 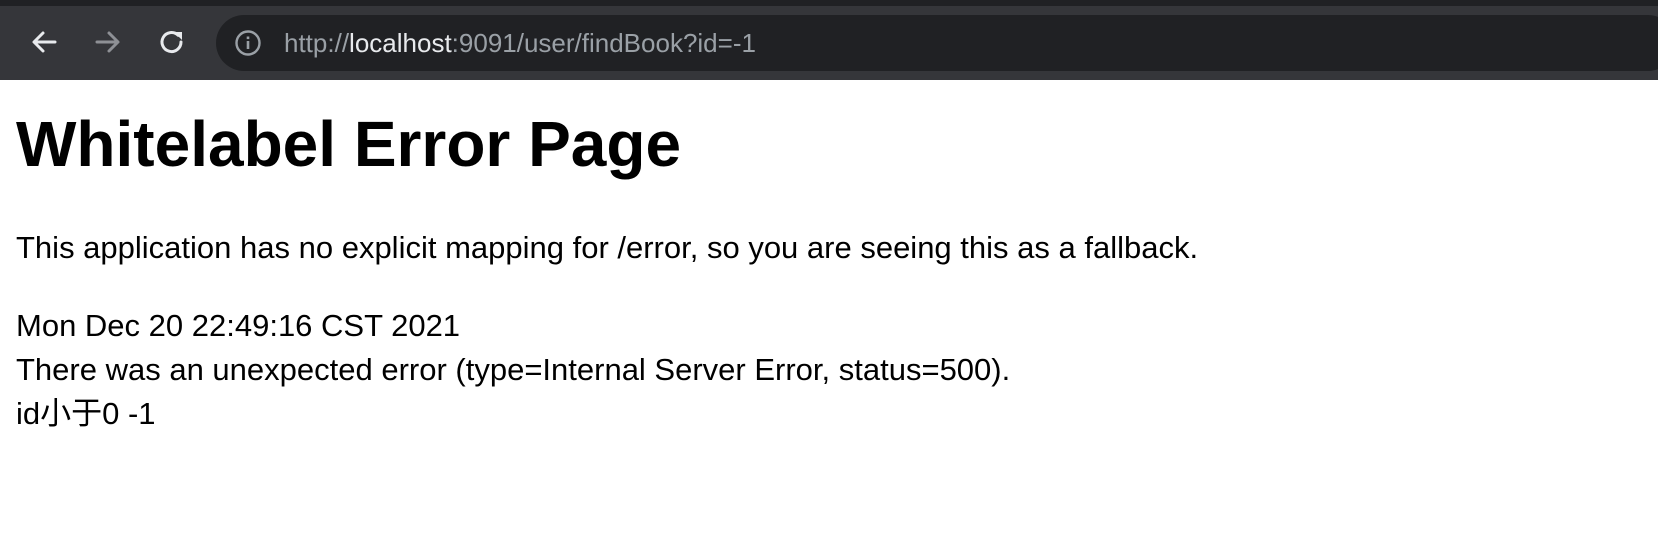 I want to click on forward-button, so click(x=108, y=42).